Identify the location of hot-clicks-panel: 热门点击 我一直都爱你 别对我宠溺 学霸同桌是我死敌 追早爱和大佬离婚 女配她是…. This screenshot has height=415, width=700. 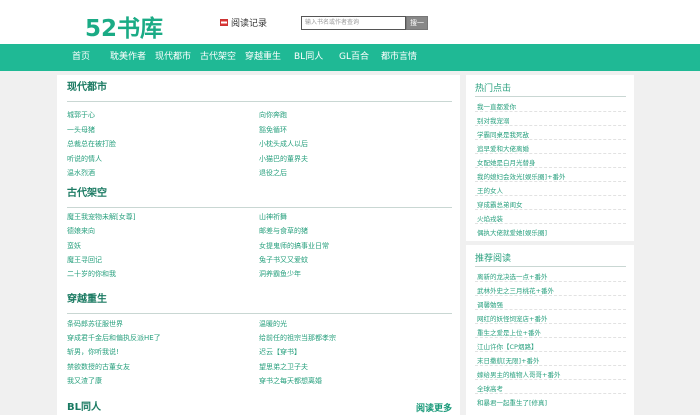
(550, 158).